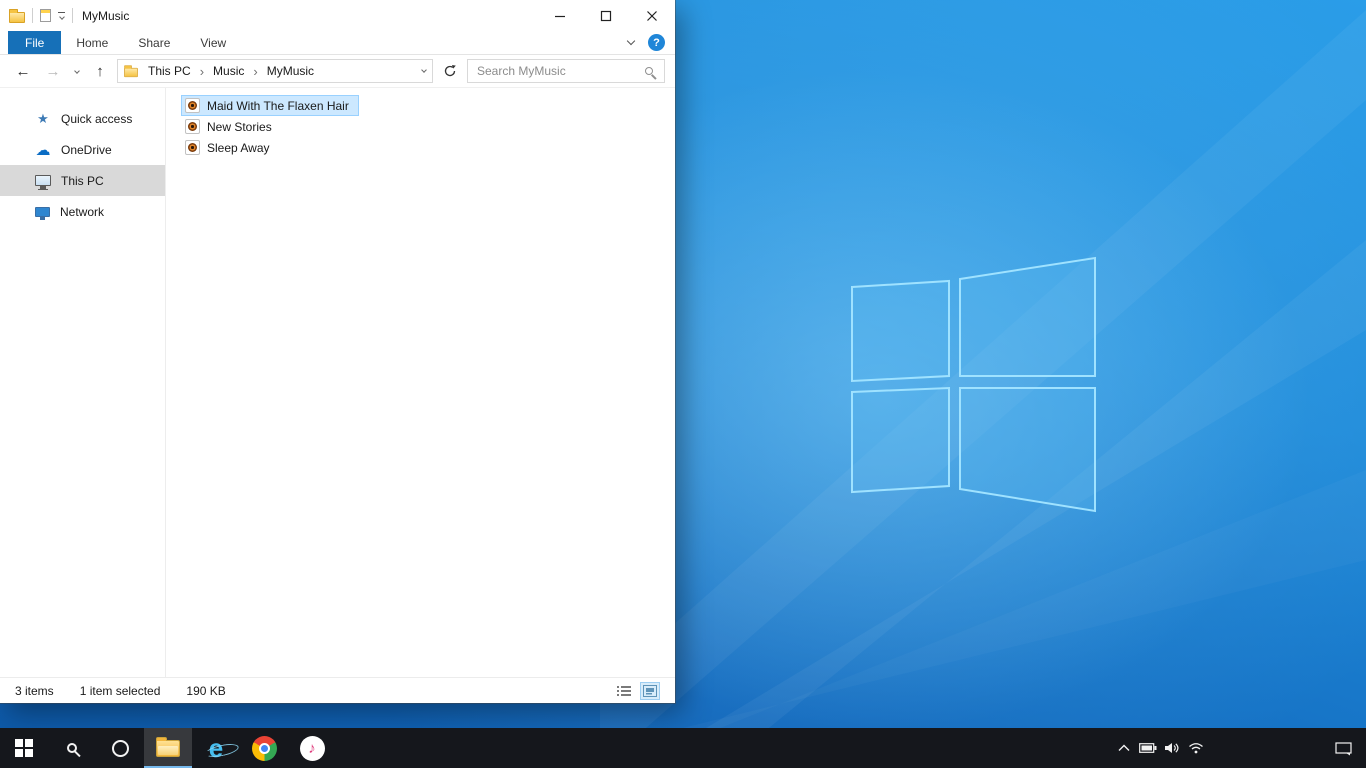 The image size is (1366, 768). I want to click on sidebar-item-label: This PC, so click(82, 180).